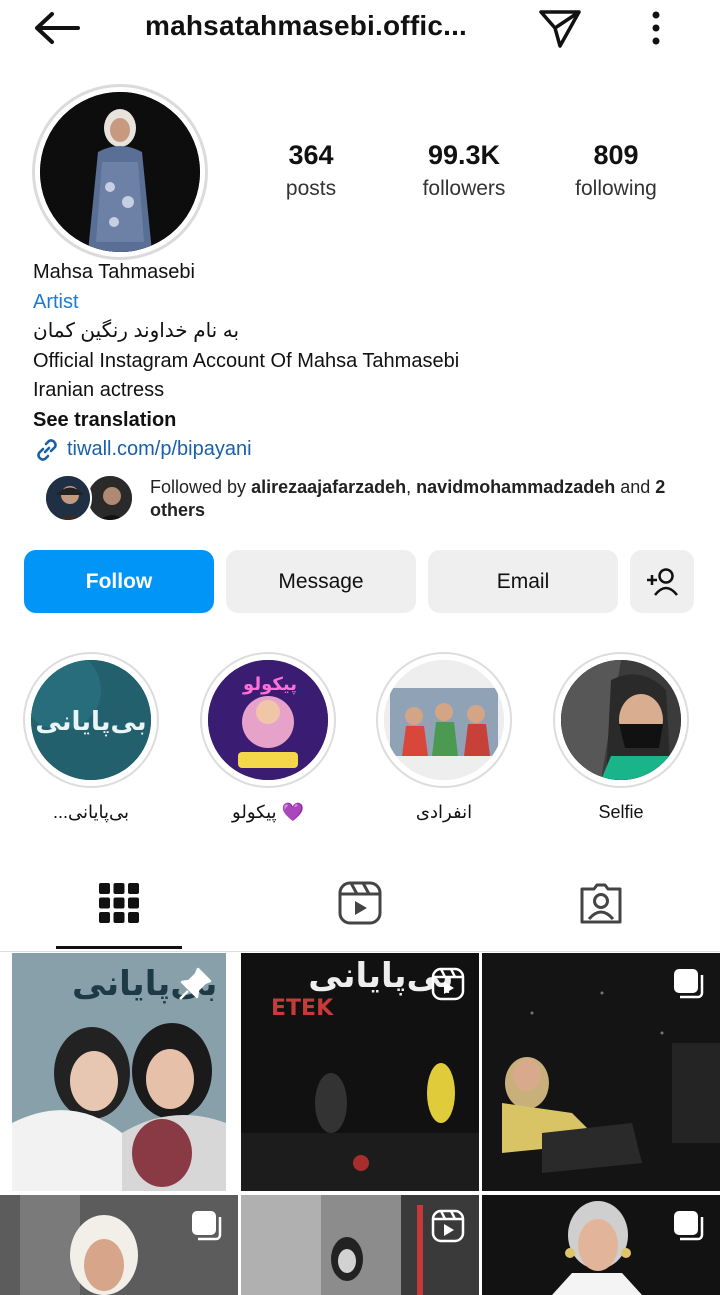 This screenshot has width=720, height=1295. Describe the element at coordinates (47, 450) in the screenshot. I see `link-icon` at that location.